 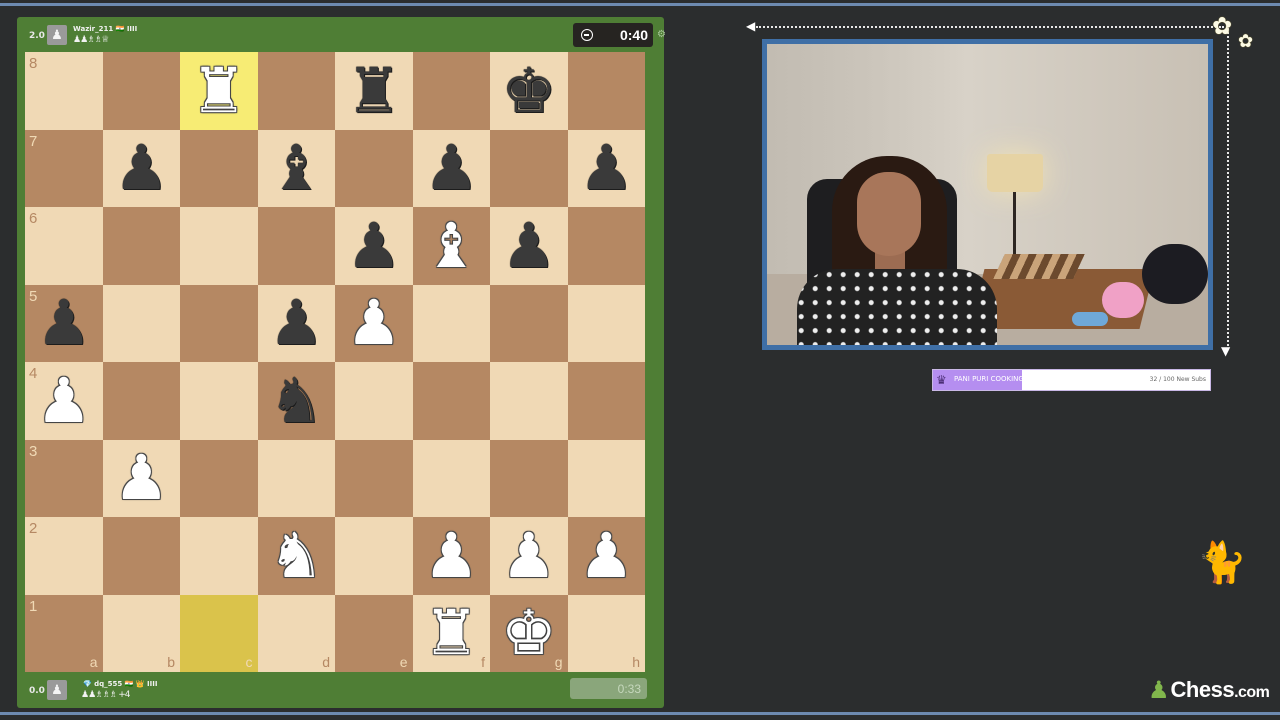 What do you see at coordinates (606, 246) in the screenshot?
I see `square-h6` at bounding box center [606, 246].